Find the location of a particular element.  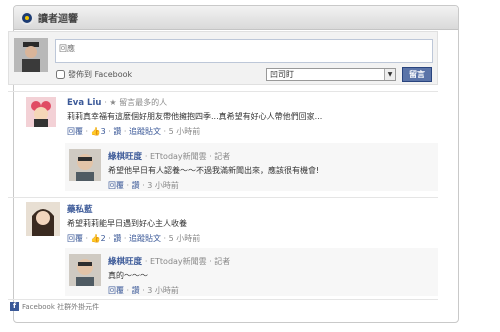

widget-footer: f Facebook 社群外掛元件 is located at coordinates (223, 306).